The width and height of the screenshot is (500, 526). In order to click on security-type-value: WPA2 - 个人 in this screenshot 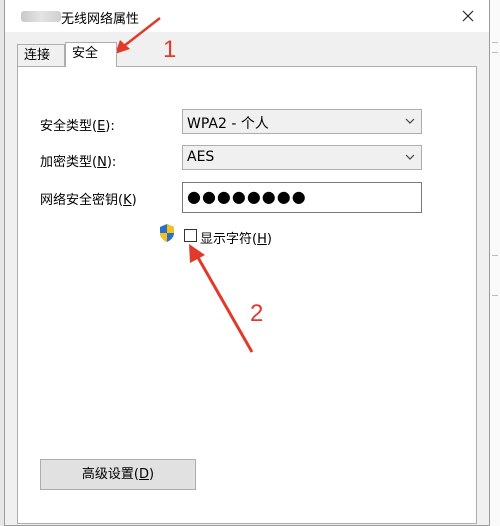, I will do `click(228, 124)`.